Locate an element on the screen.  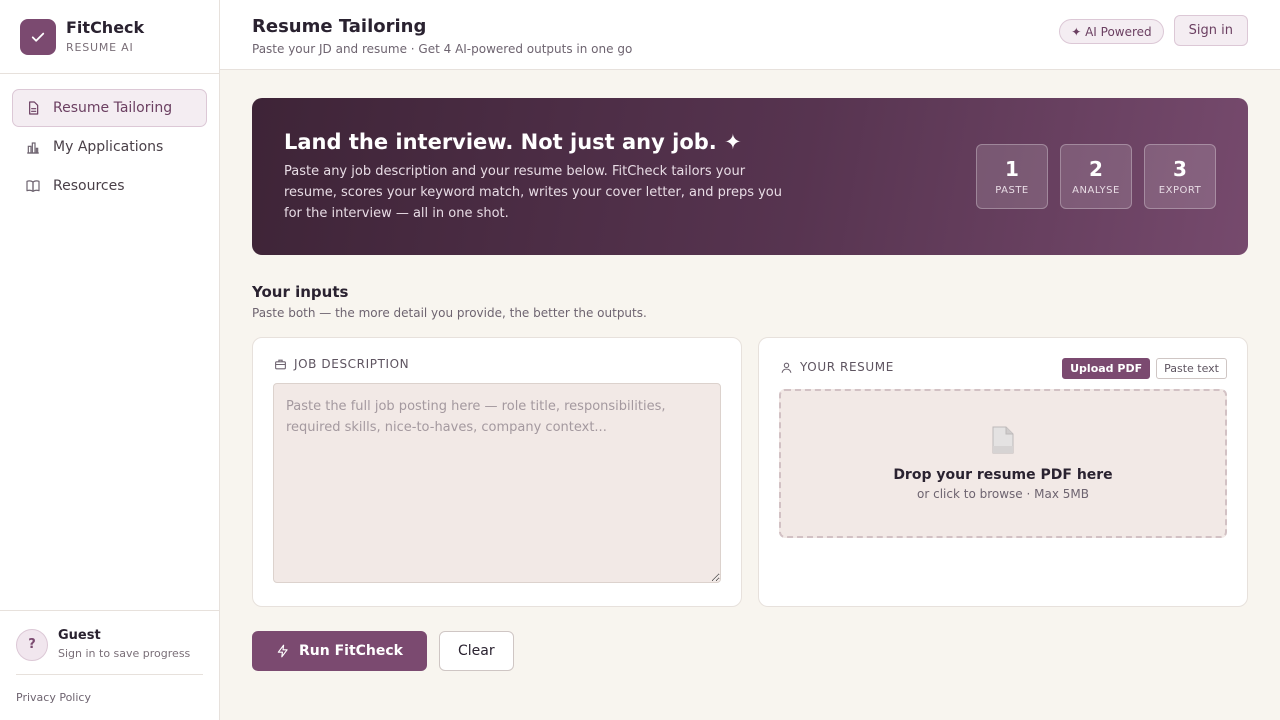
sign-in-button: Sign in is located at coordinates (1210, 30).